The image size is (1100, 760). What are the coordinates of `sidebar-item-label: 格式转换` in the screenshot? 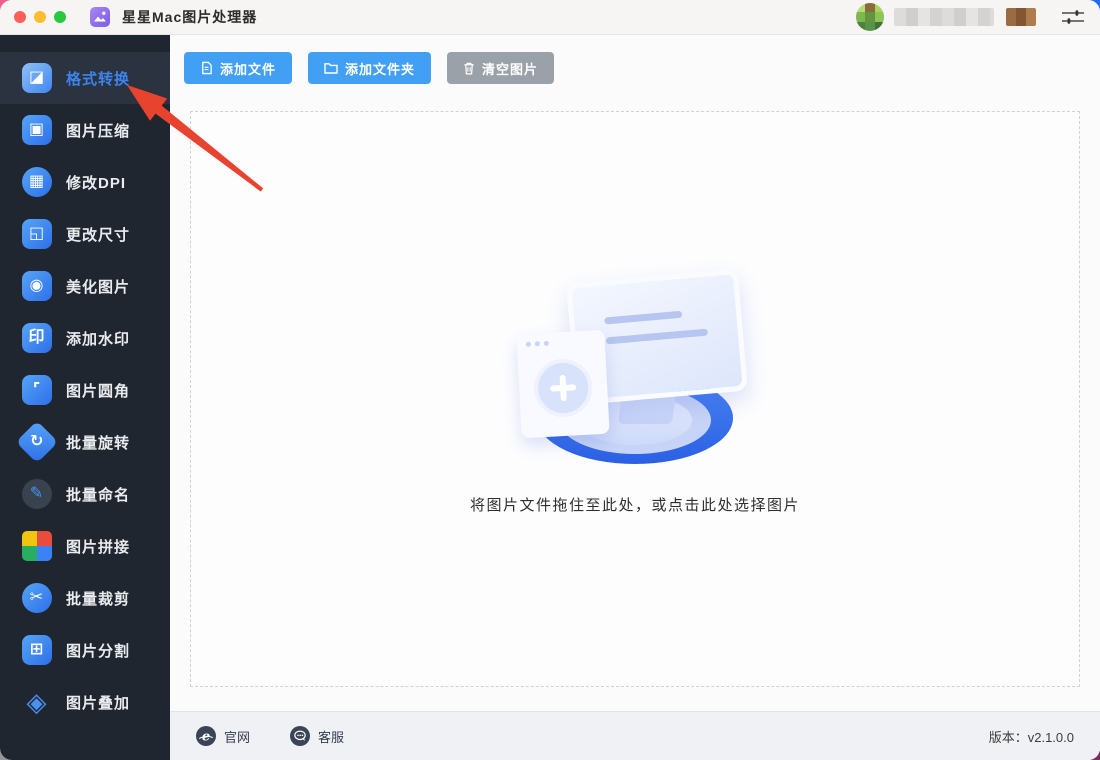 It's located at (98, 79).